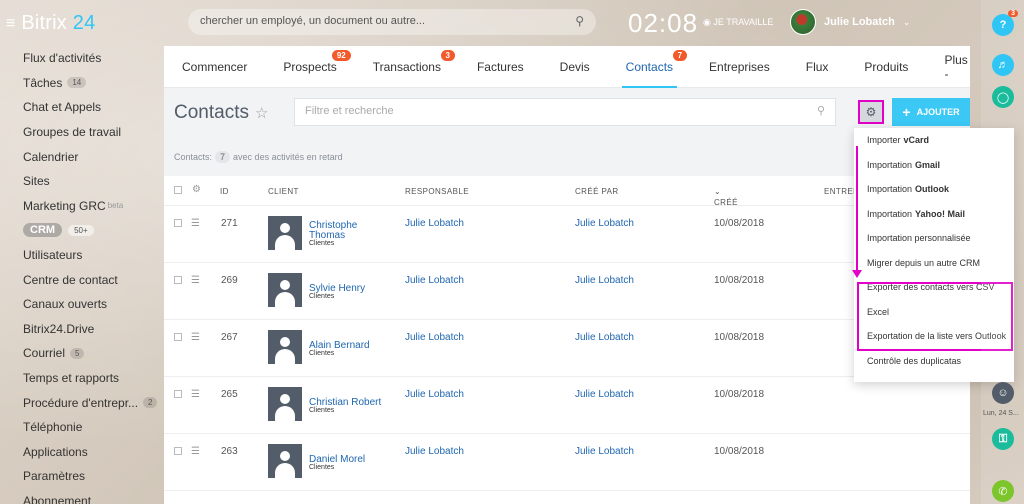 This screenshot has width=1024, height=504. I want to click on lock-icon: ⚿, so click(1003, 439).